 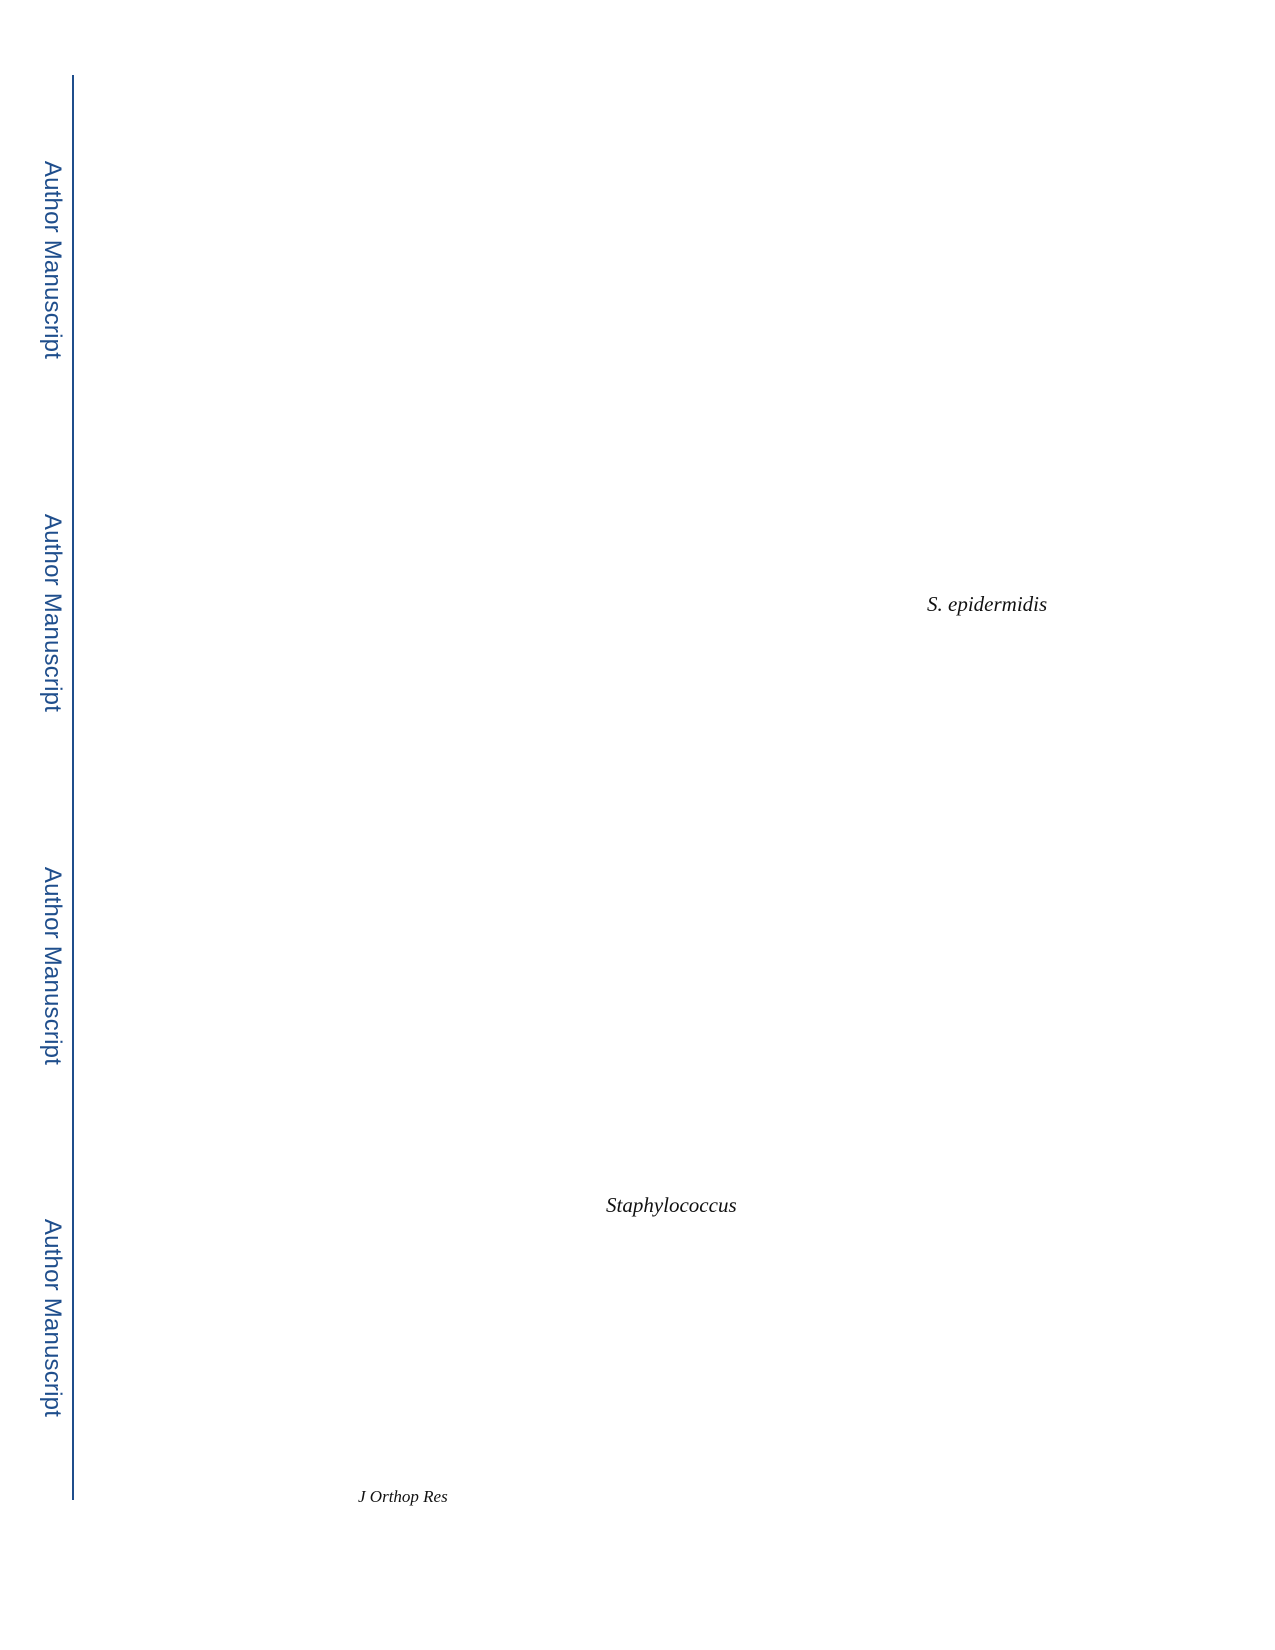 What do you see at coordinates (73, 787) in the screenshot?
I see `margin-rule` at bounding box center [73, 787].